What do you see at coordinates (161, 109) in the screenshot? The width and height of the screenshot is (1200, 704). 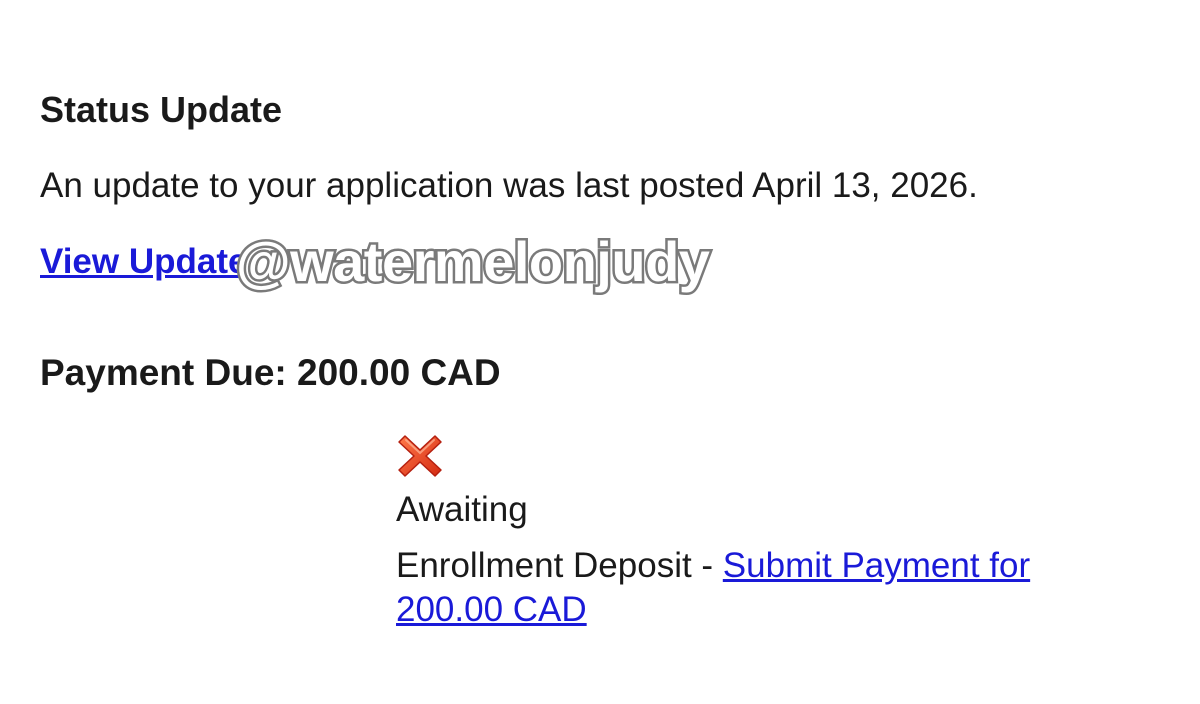 I see `status-update-heading: Status Update` at bounding box center [161, 109].